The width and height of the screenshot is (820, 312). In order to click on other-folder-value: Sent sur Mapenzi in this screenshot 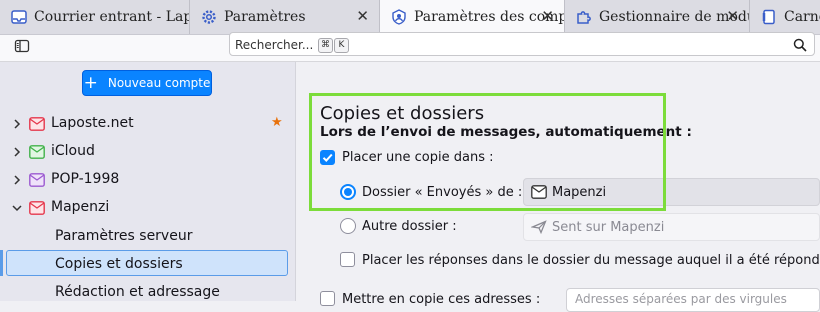, I will do `click(608, 227)`.